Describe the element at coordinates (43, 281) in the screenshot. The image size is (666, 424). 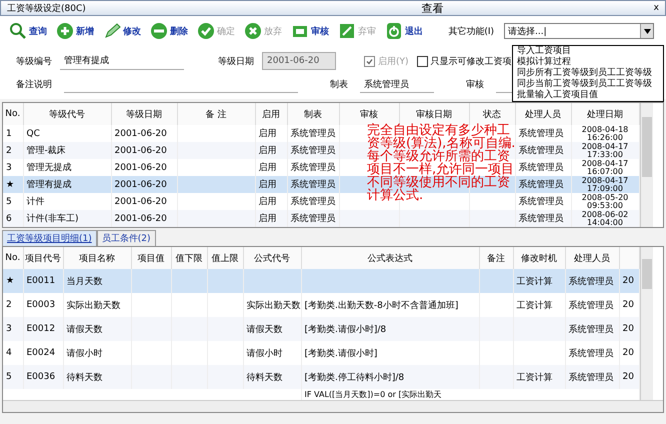
I see `table-cell: E0011` at that location.